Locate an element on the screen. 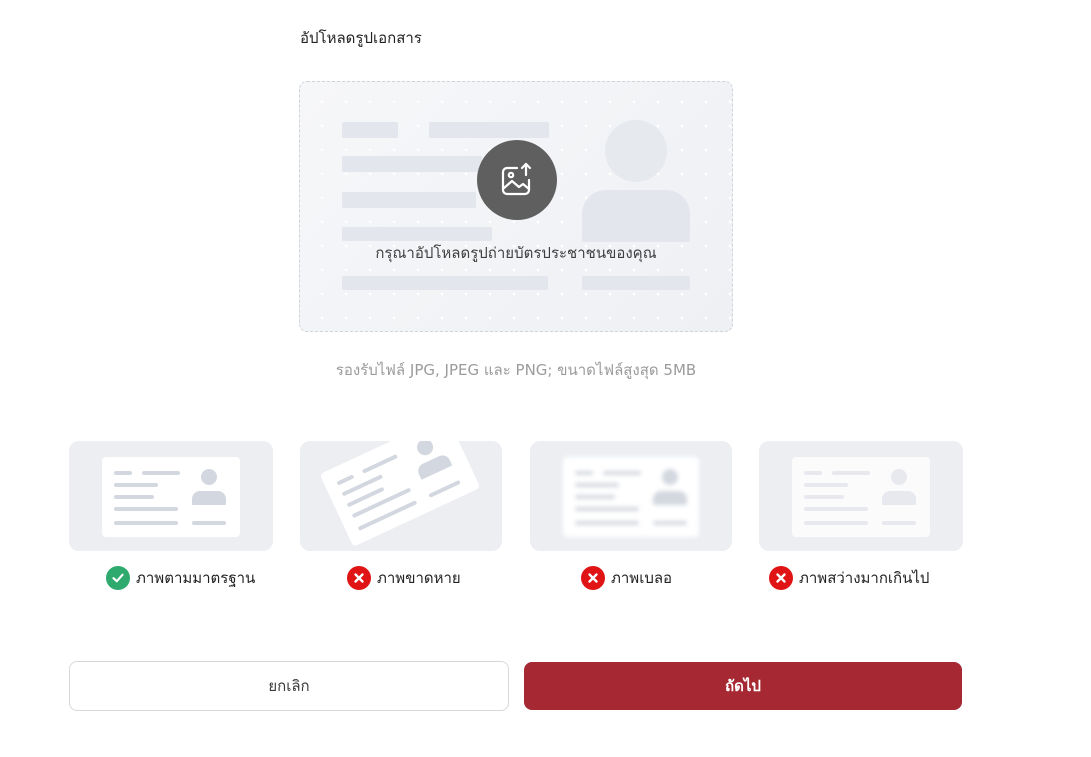 This screenshot has height=757, width=1091. example-label-blurry: ภาพเบลอ is located at coordinates (626, 578).